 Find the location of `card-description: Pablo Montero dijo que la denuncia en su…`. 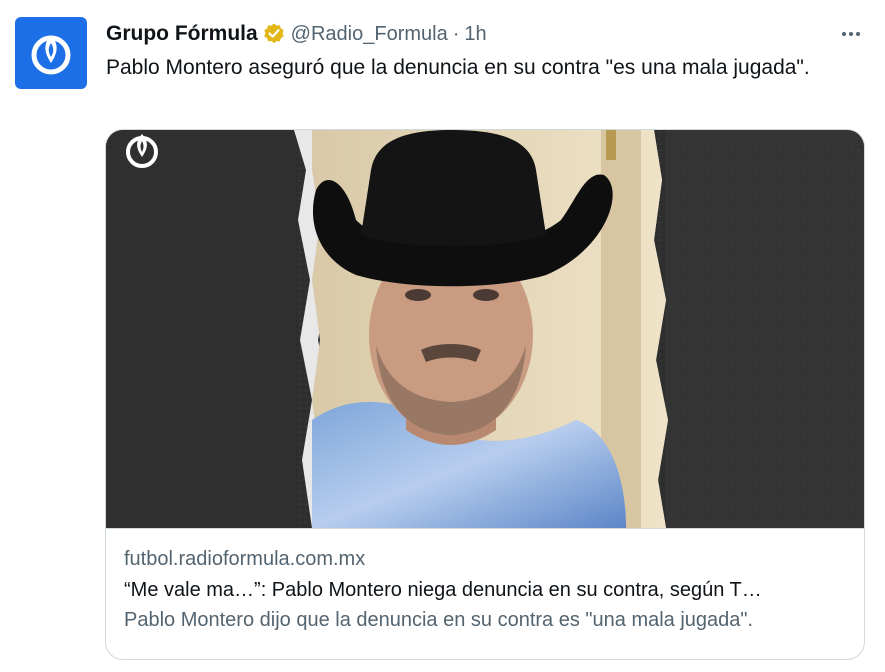

card-description: Pablo Montero dijo que la denuncia en su… is located at coordinates (439, 620).